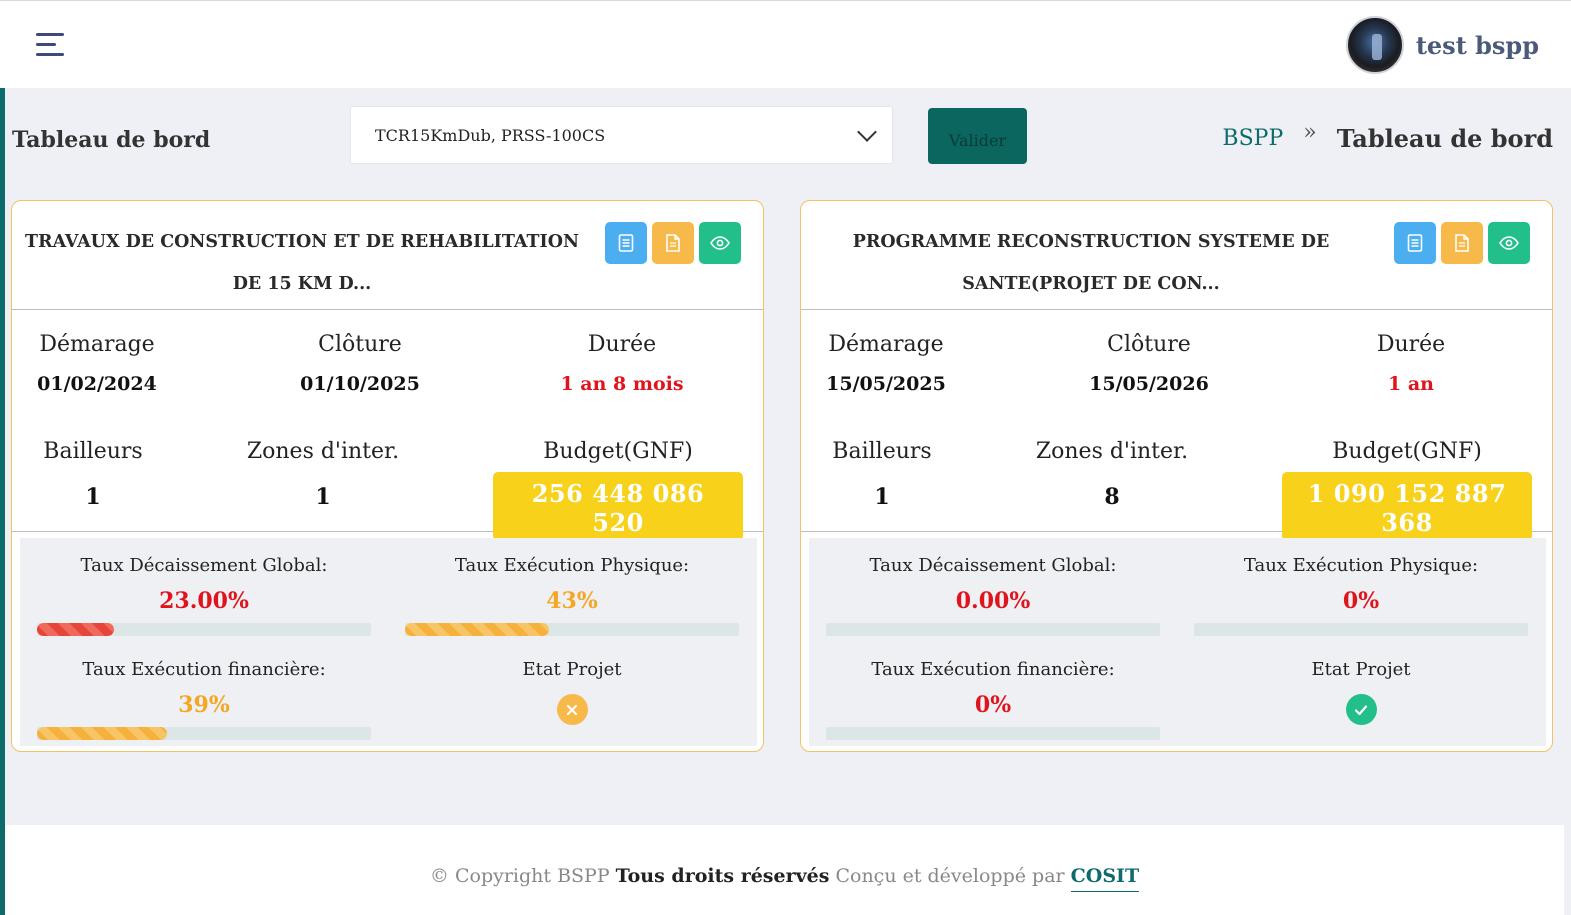  Describe the element at coordinates (111, 140) in the screenshot. I see `page-title: Tableau de bord` at that location.